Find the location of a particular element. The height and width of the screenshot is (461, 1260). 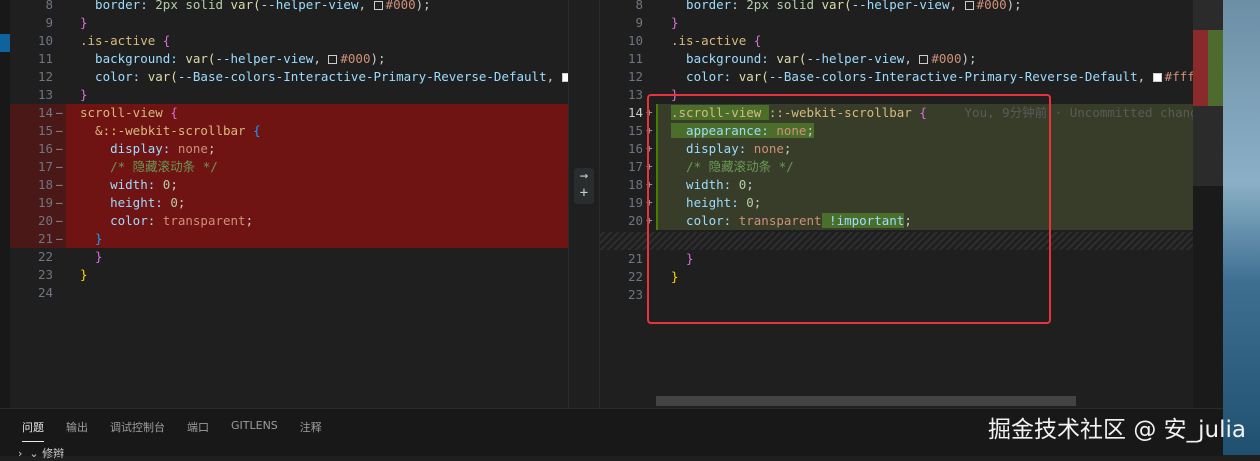

panel-tab: 端口 is located at coordinates (198, 429).